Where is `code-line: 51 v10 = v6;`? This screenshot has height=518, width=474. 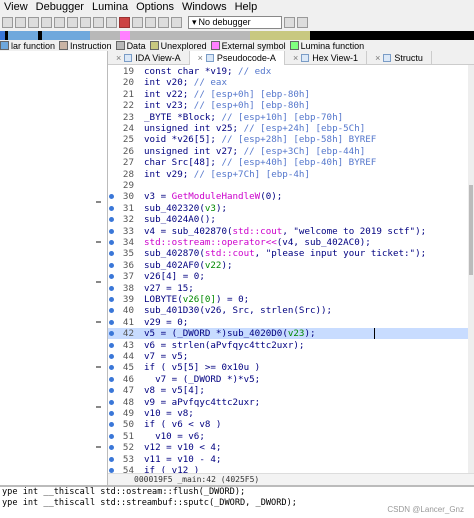 code-line: 51 v10 = v6; is located at coordinates (291, 436).